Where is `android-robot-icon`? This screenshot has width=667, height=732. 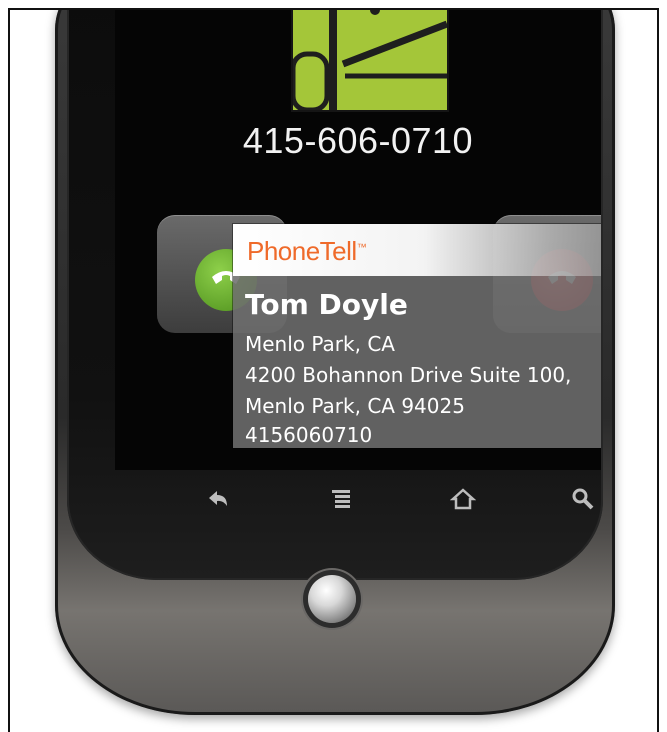 android-robot-icon is located at coordinates (370, 60).